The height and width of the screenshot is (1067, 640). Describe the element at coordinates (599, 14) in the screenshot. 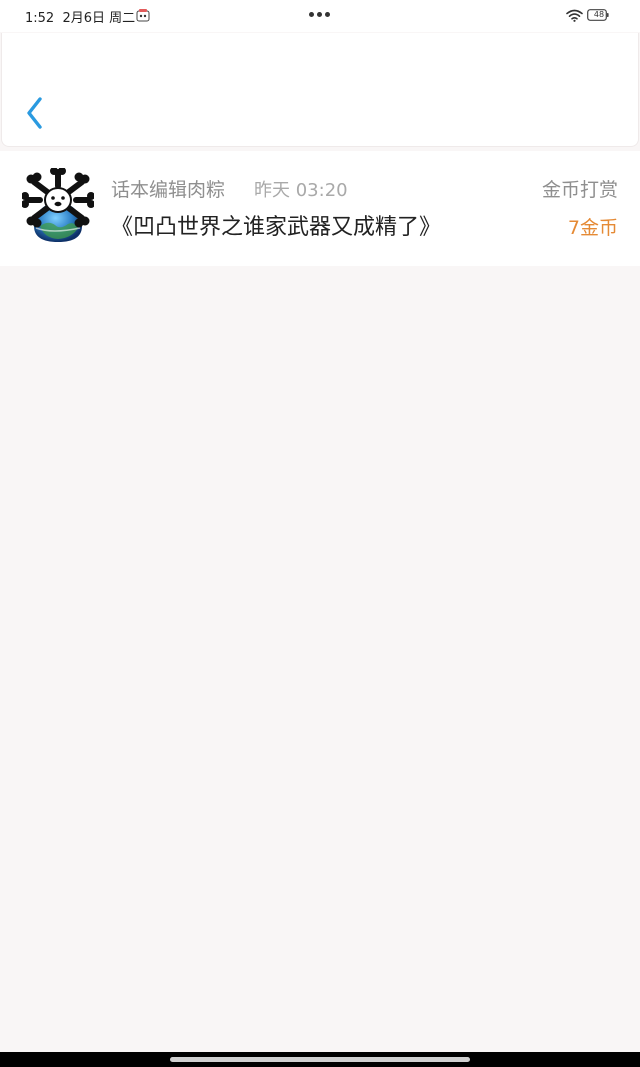

I see `battery-level: 48` at that location.